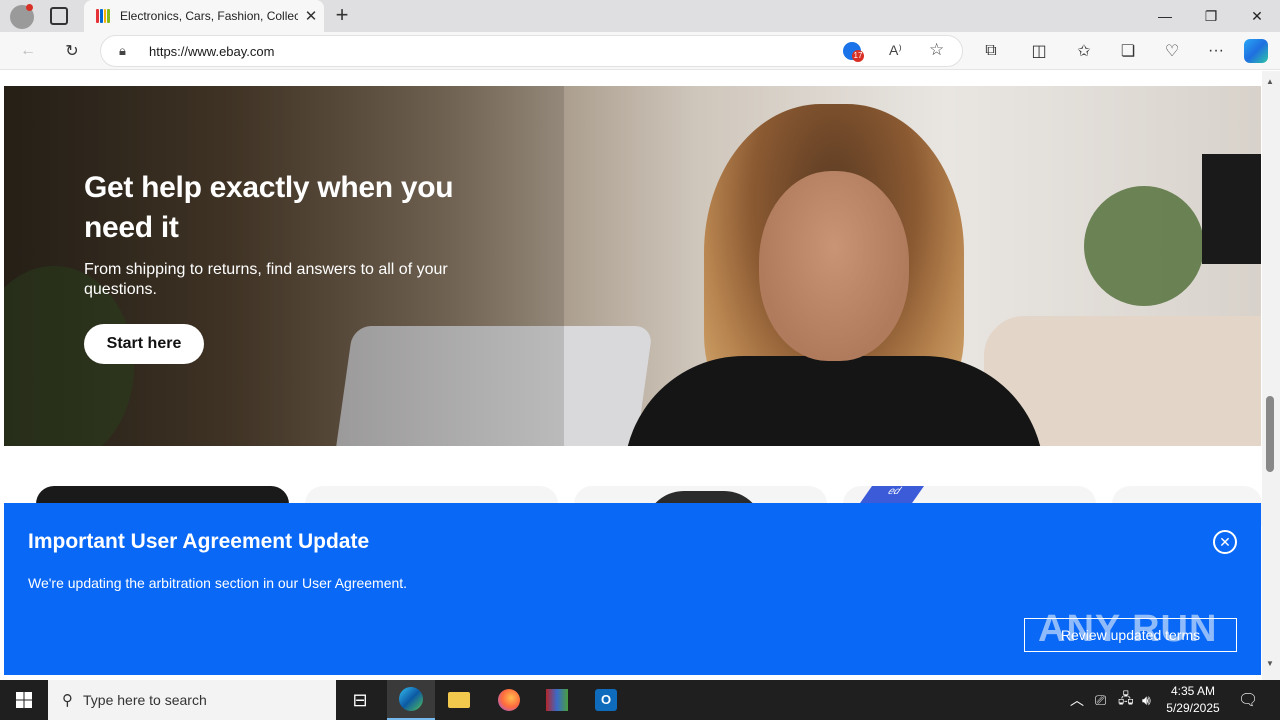 The width and height of the screenshot is (1280, 720). Describe the element at coordinates (145, 700) in the screenshot. I see `search-placeholder: Type here to search` at that location.